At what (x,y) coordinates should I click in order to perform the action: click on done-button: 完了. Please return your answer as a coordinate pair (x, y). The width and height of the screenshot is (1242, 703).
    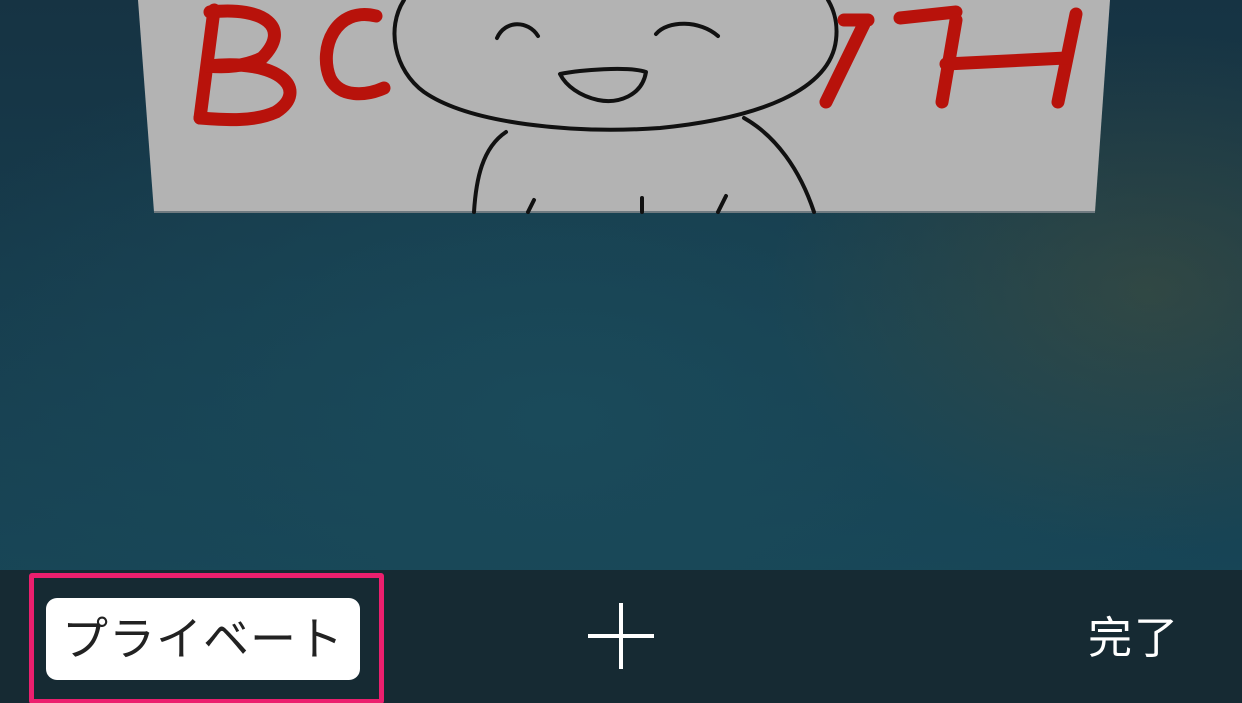
    Looking at the image, I should click on (1134, 639).